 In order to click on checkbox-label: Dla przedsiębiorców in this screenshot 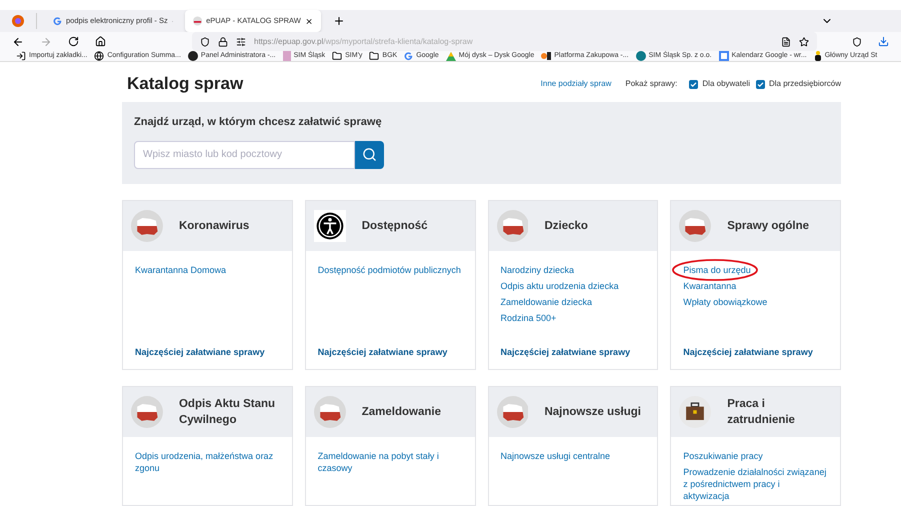, I will do `click(804, 84)`.